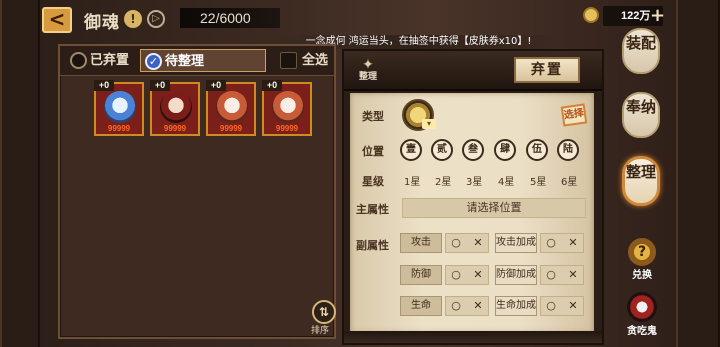 The height and width of the screenshot is (347, 720). Describe the element at coordinates (412, 180) in the screenshot. I see `star-option: 1星` at that location.